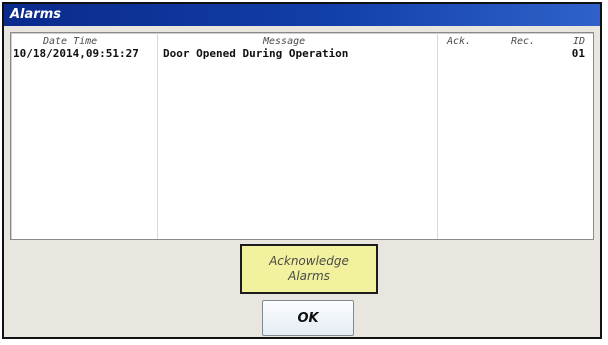 The height and width of the screenshot is (345, 608). Describe the element at coordinates (308, 318) in the screenshot. I see `ok-button: OK` at that location.